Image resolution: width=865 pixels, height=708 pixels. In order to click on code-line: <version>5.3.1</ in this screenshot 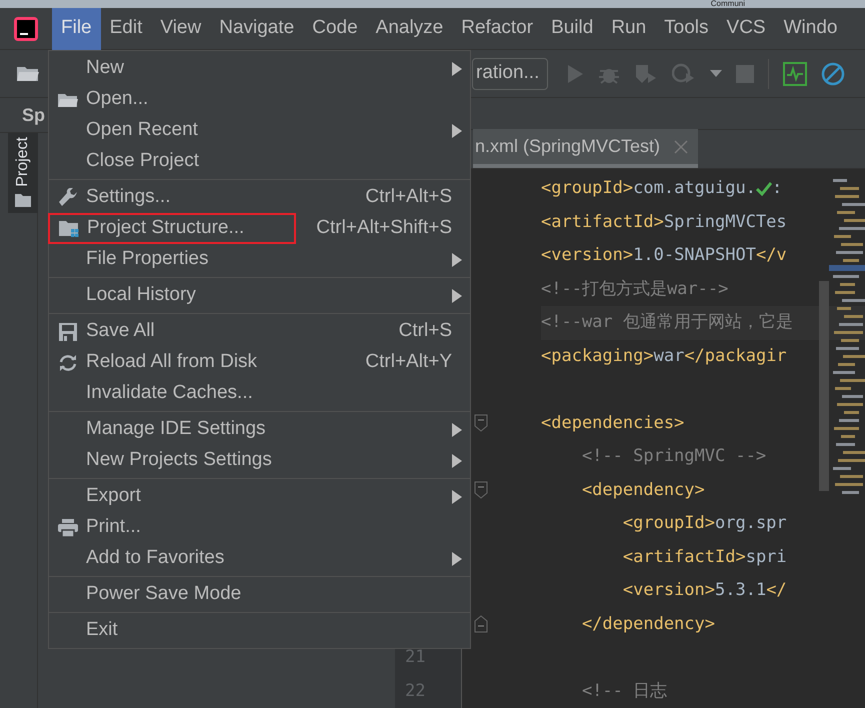, I will do `click(704, 590)`.